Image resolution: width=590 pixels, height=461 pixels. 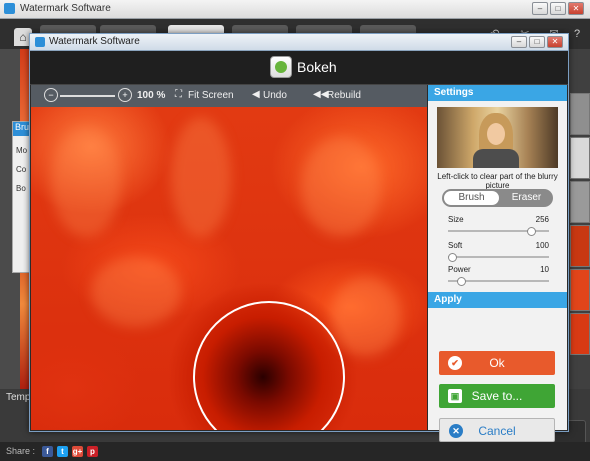 I want to click on share-bar: Share : f t g+ p, so click(x=295, y=451).